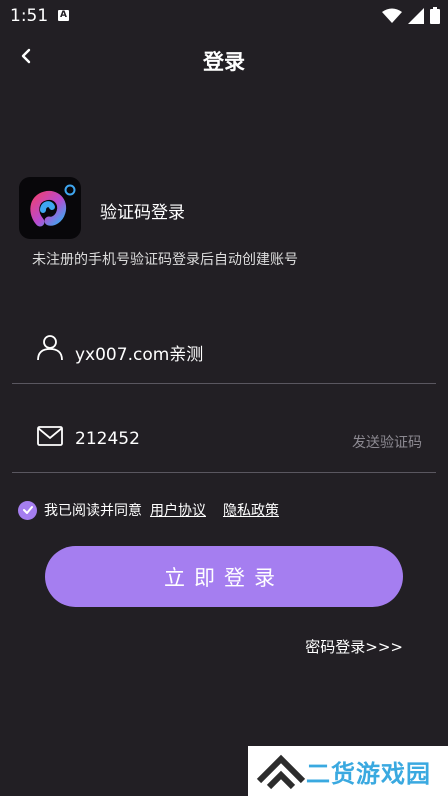 This screenshot has height=796, width=448. Describe the element at coordinates (50, 436) in the screenshot. I see `mail-icon` at that location.